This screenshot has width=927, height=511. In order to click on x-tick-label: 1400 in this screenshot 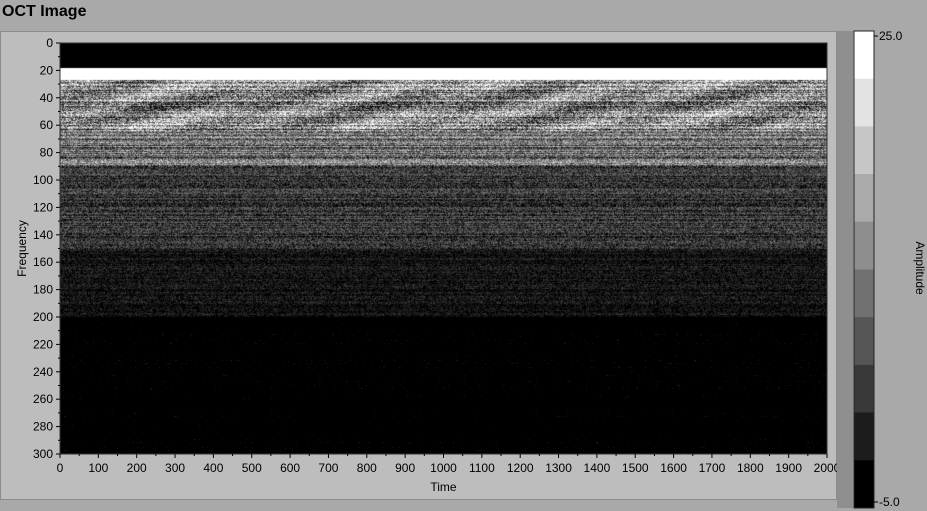, I will do `click(597, 468)`.